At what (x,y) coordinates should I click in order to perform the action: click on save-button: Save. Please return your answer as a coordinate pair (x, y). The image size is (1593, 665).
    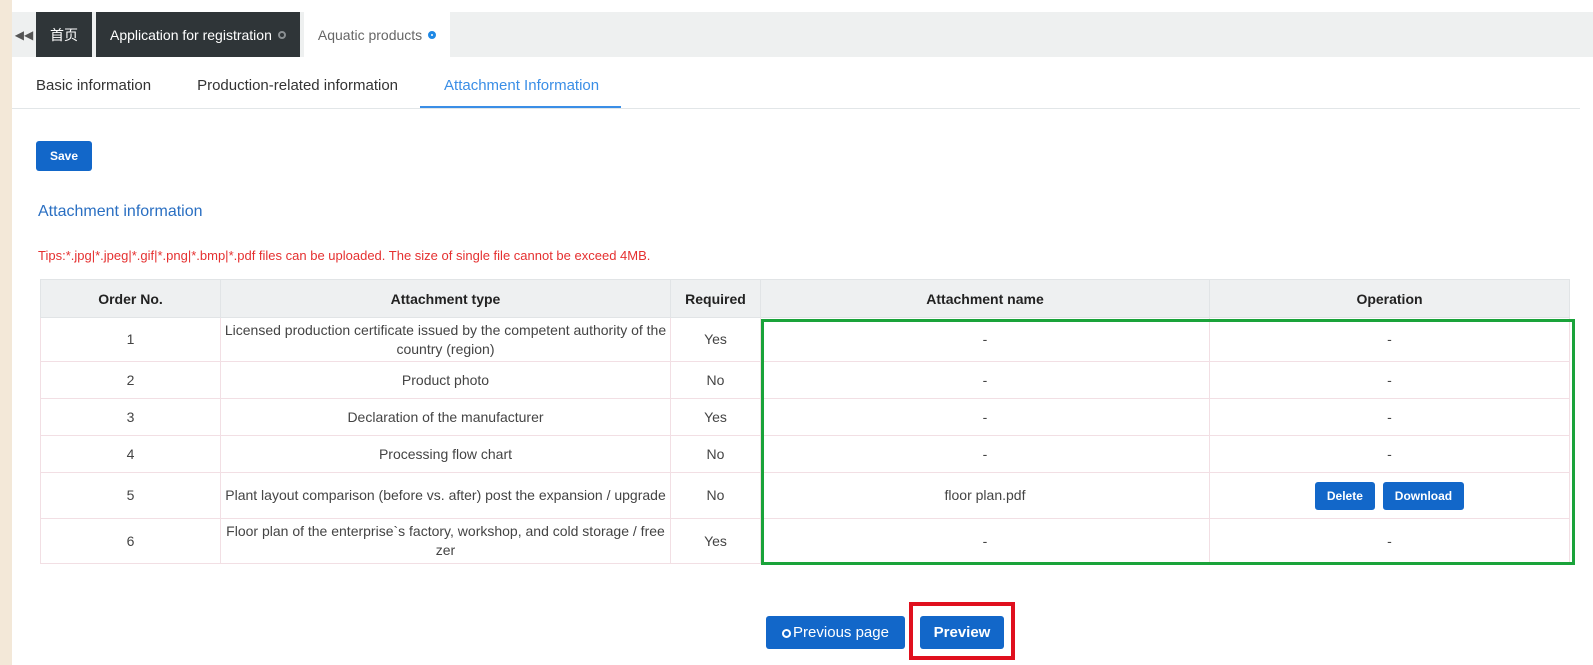
    Looking at the image, I should click on (64, 156).